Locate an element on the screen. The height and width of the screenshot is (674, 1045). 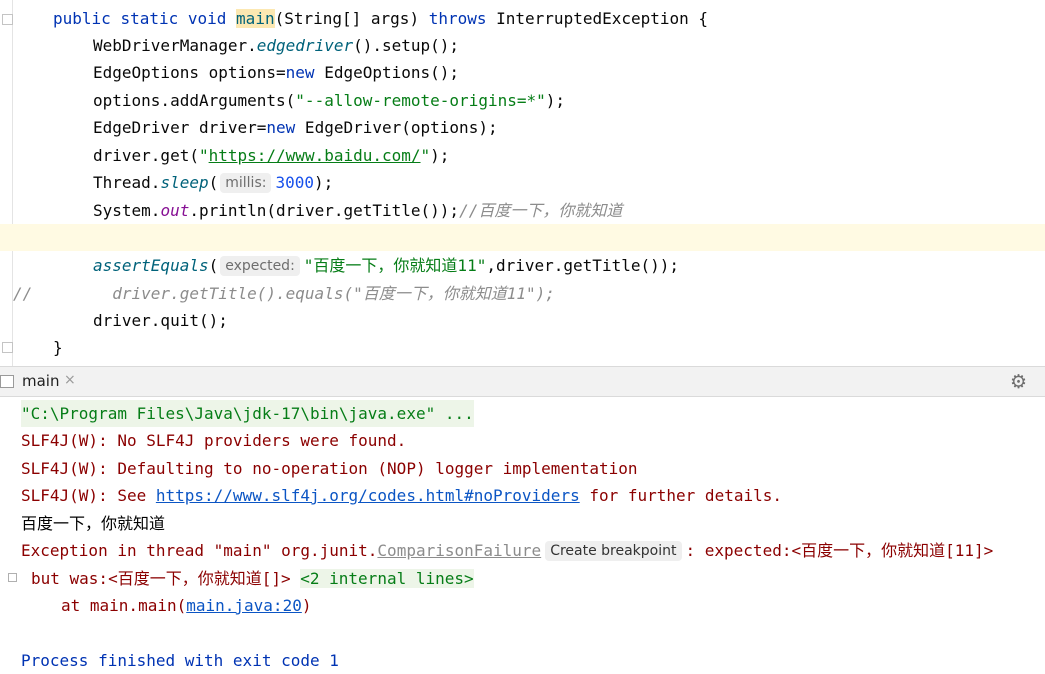
exit-status: Process finished with exit code 1 is located at coordinates (180, 660).